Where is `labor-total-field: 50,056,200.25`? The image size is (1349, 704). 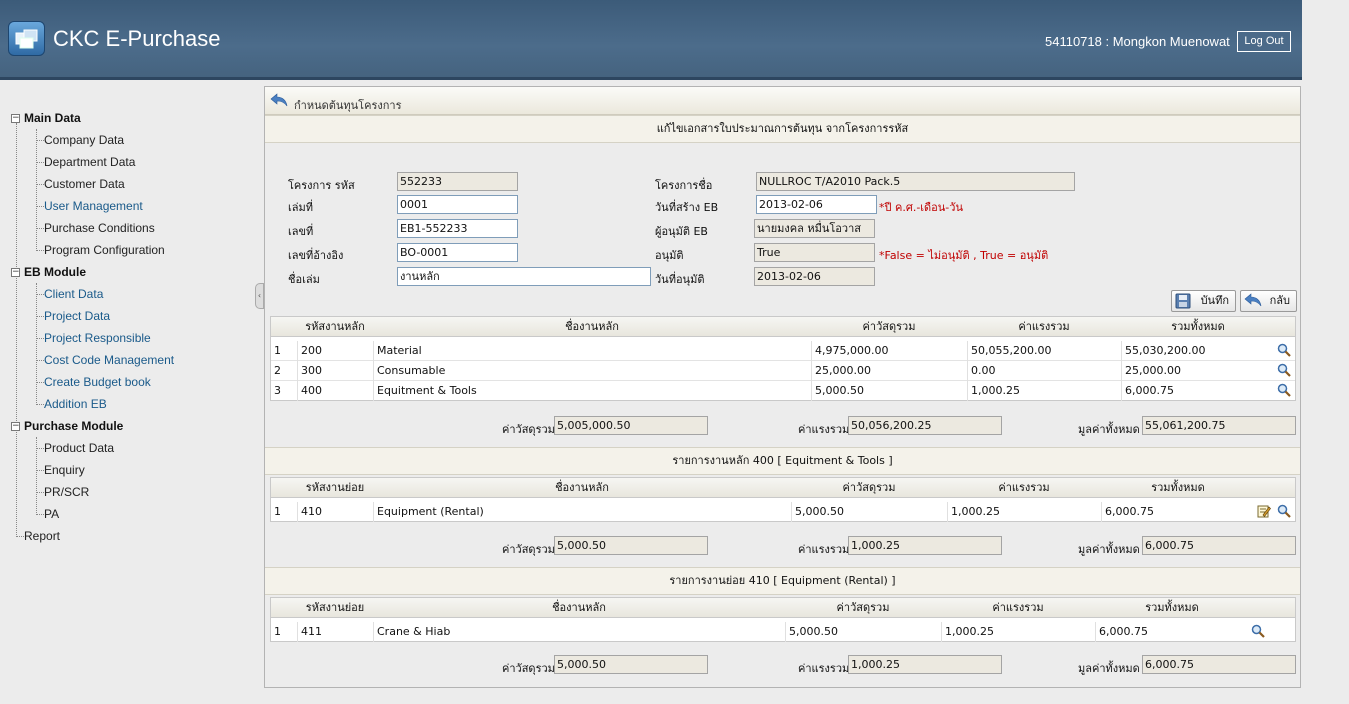
labor-total-field: 50,056,200.25 is located at coordinates (925, 425).